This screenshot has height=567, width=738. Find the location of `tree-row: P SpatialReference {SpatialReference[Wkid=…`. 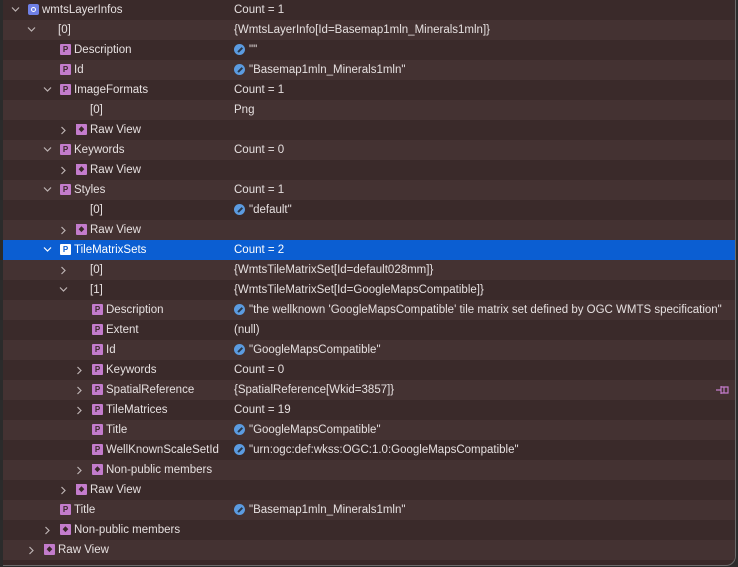

tree-row: P SpatialReference {SpatialReference[Wkid=… is located at coordinates (369, 390).